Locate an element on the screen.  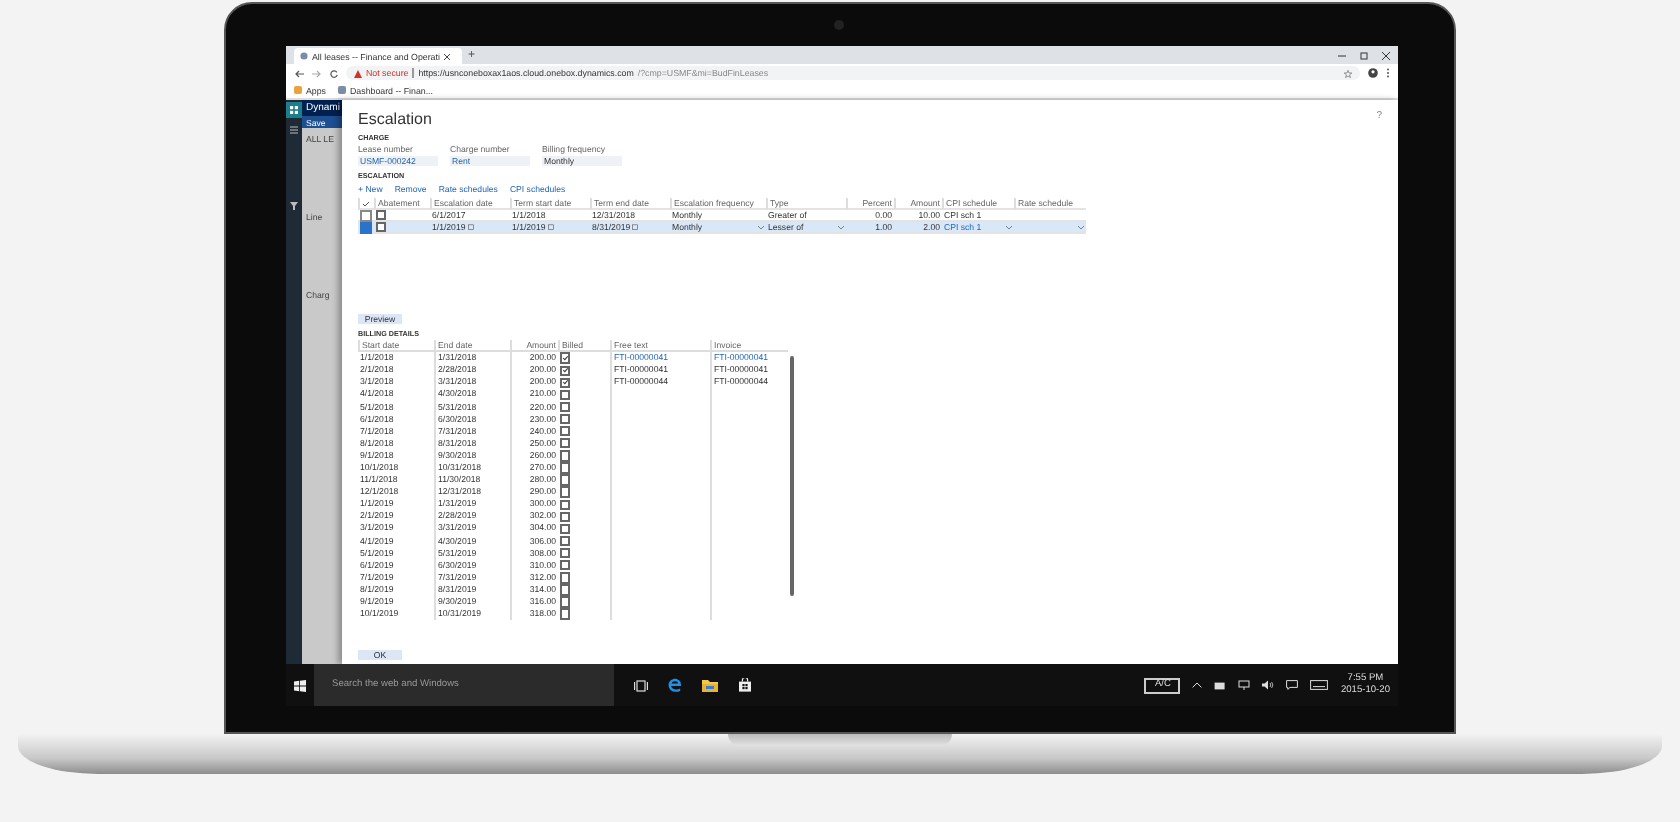
dialog-title: Escalation is located at coordinates (395, 119).